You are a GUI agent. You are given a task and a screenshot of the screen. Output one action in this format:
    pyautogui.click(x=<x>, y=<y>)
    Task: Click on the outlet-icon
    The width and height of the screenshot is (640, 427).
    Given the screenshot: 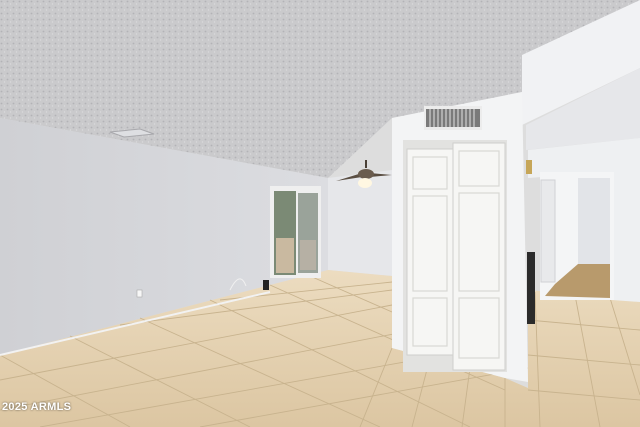 What is the action you would take?
    pyautogui.click(x=139, y=293)
    